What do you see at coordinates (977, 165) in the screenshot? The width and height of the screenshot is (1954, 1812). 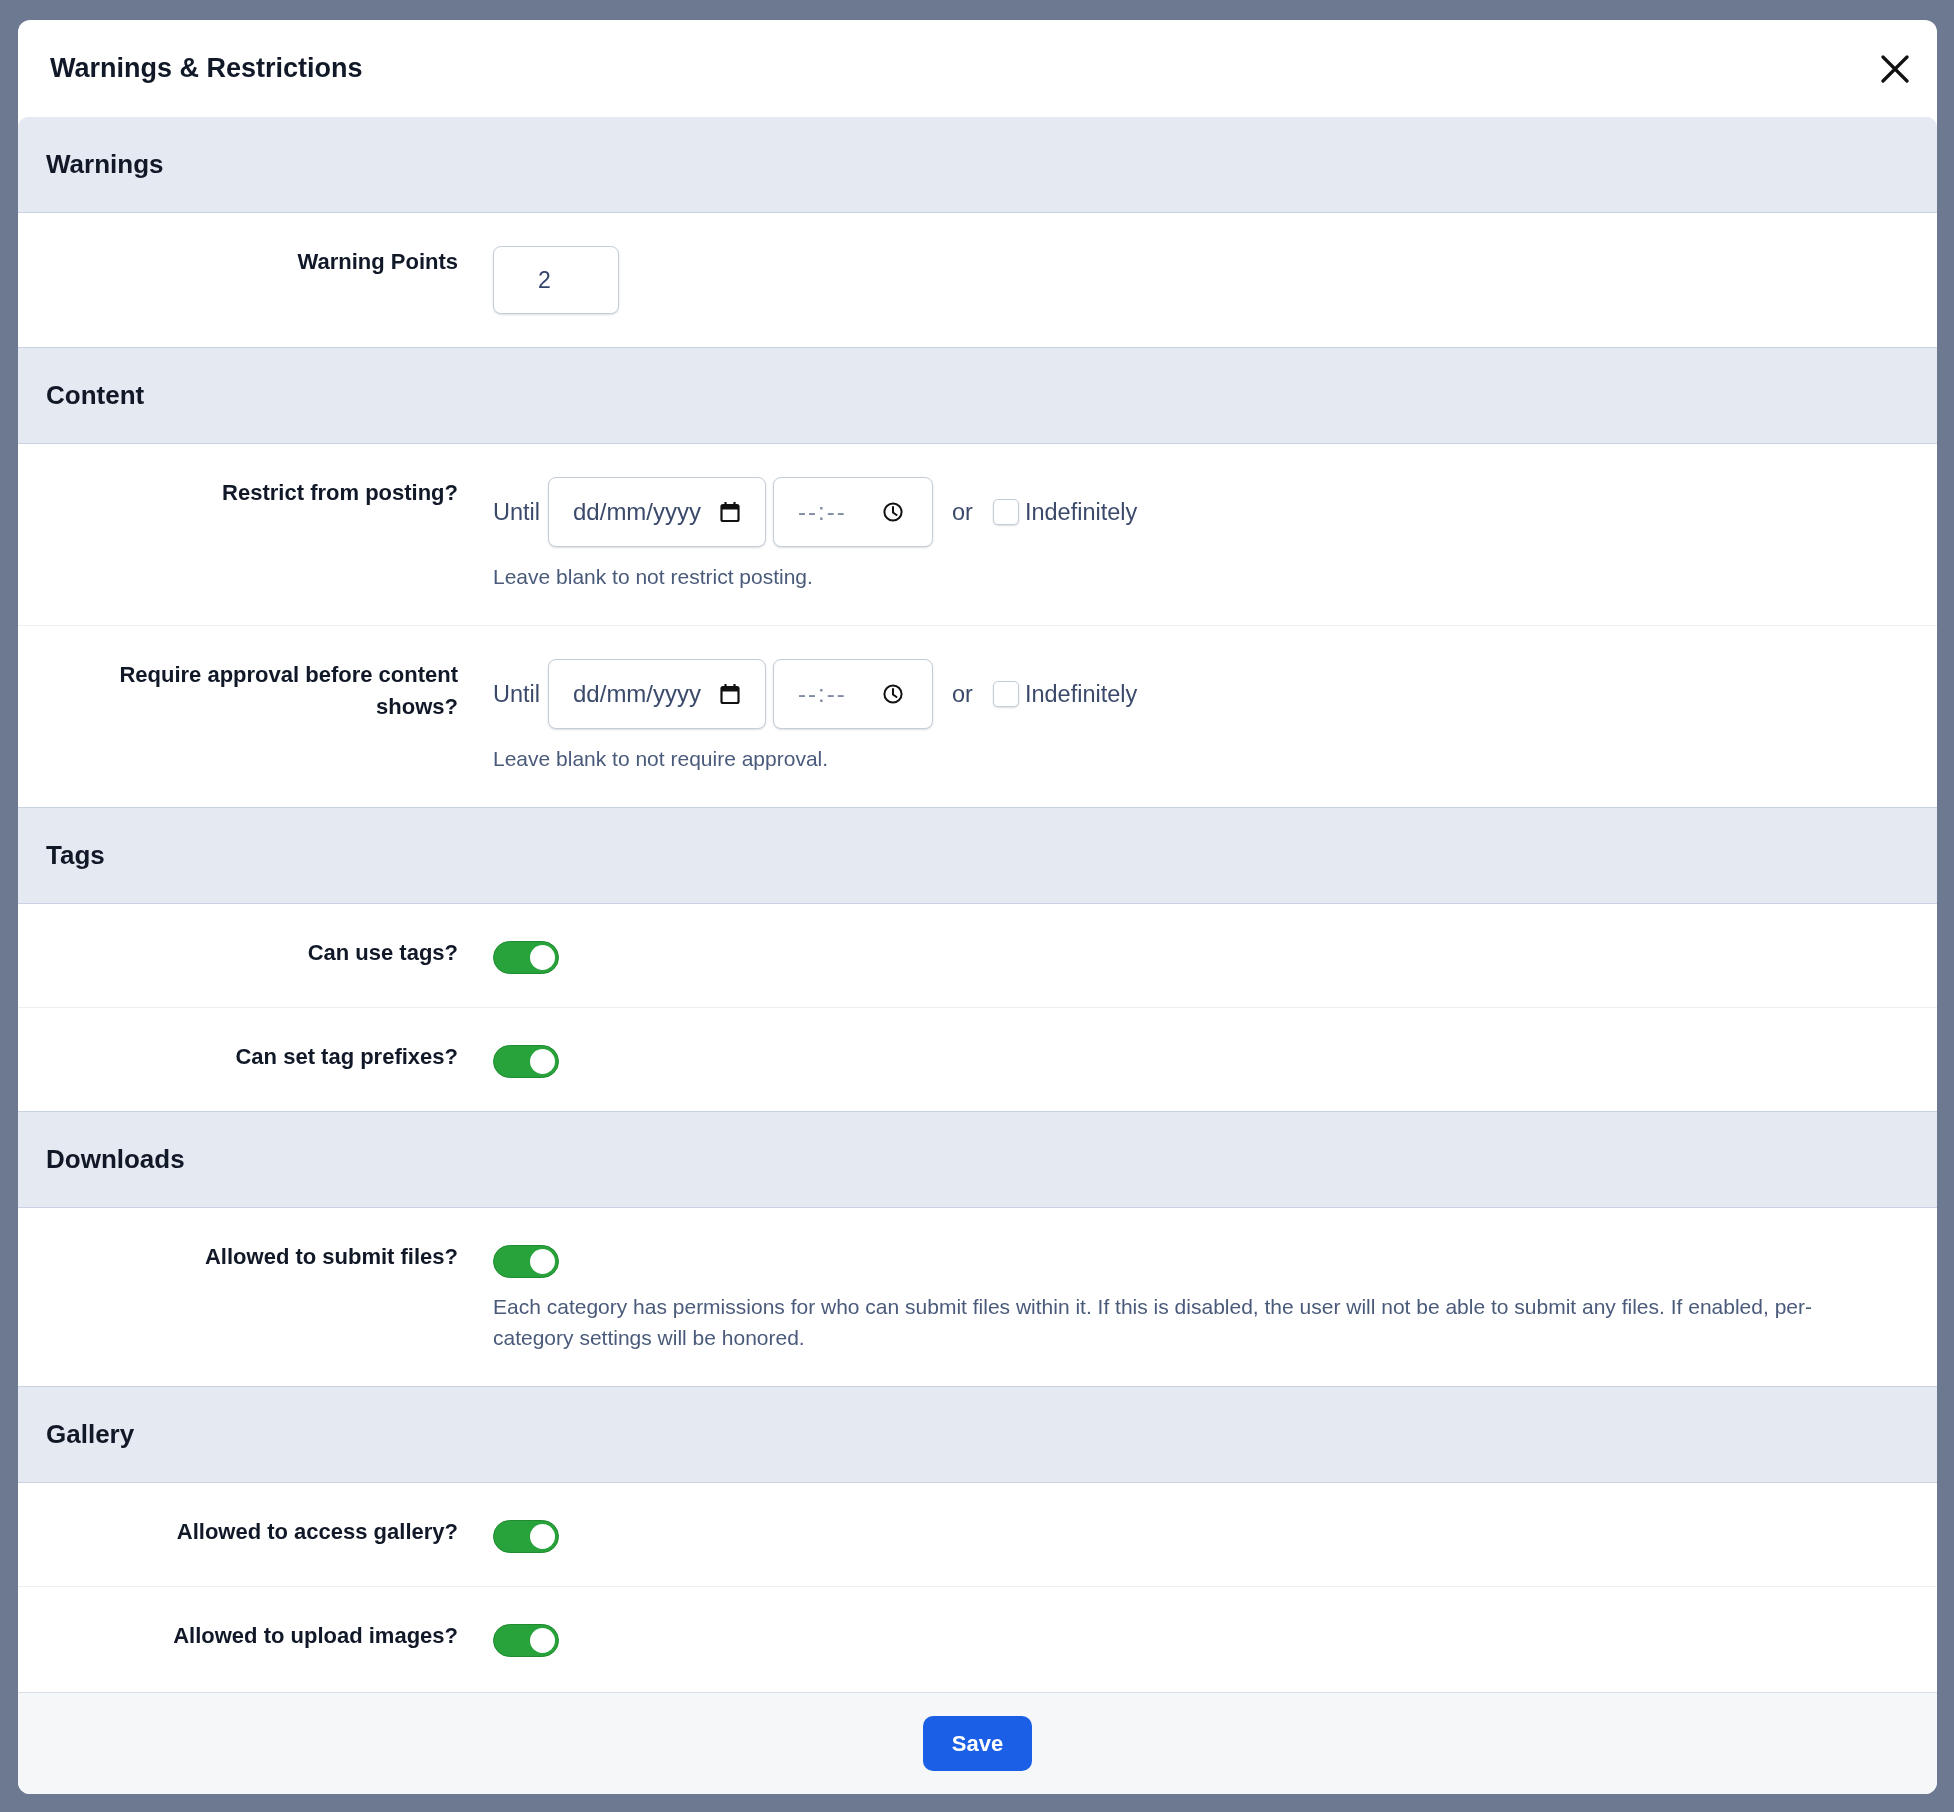 I see `section-header: Warnings` at bounding box center [977, 165].